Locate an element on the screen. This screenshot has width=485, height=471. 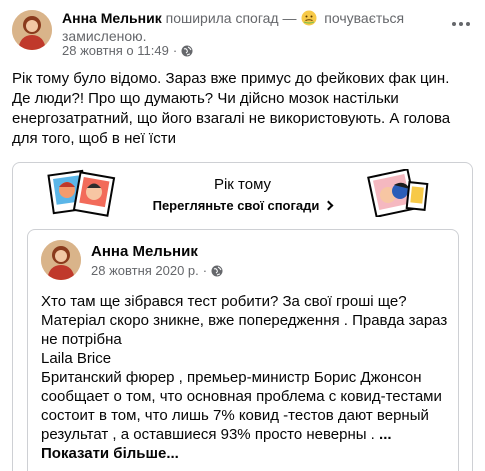
shared-author-name: Анна Мельник is located at coordinates (144, 251).